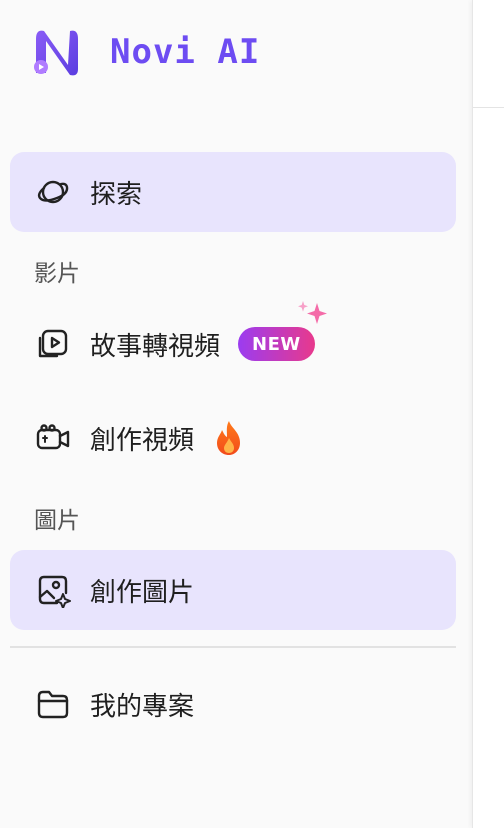  What do you see at coordinates (53, 192) in the screenshot?
I see `planet-icon` at bounding box center [53, 192].